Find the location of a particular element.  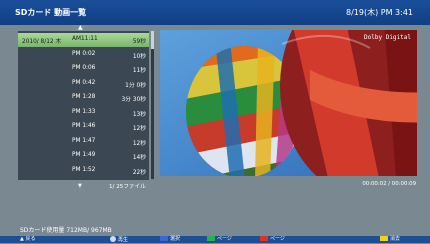

list-item-time: AM11:11 is located at coordinates (85, 39).